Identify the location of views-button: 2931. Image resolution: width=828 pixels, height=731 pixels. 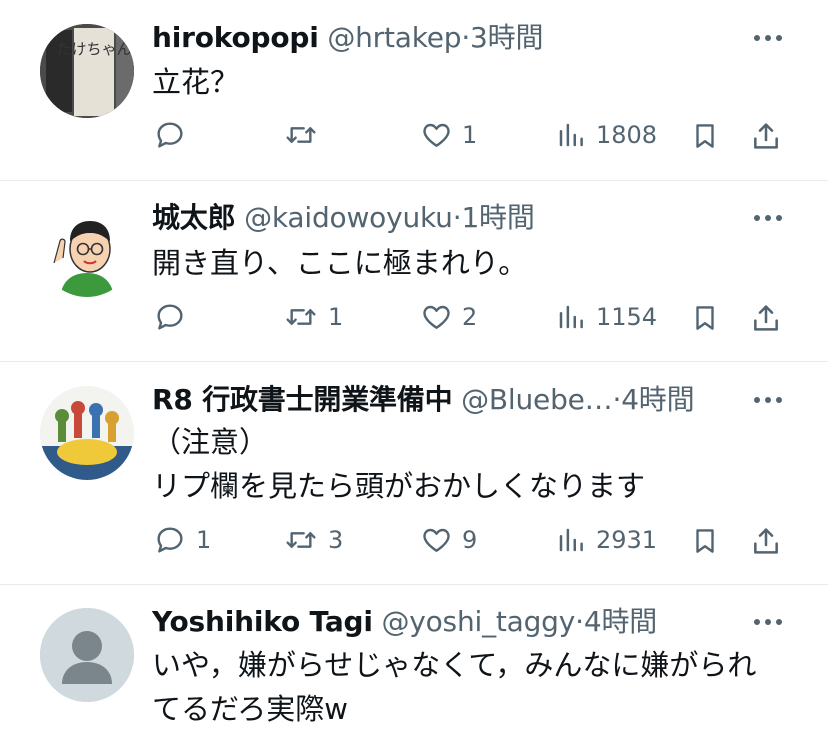
(611, 540).